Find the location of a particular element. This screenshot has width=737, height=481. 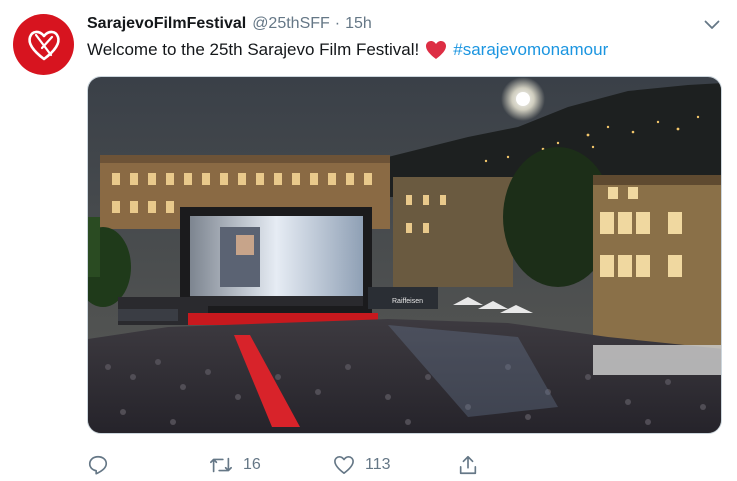

user-handle: @25thSFF is located at coordinates (291, 24).